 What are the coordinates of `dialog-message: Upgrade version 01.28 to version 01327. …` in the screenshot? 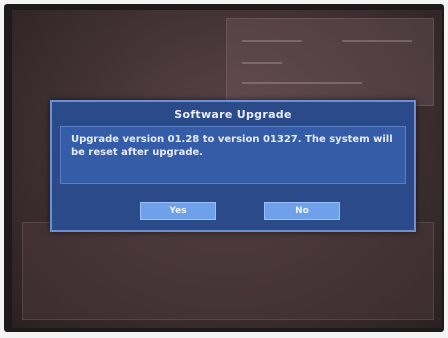 It's located at (233, 155).